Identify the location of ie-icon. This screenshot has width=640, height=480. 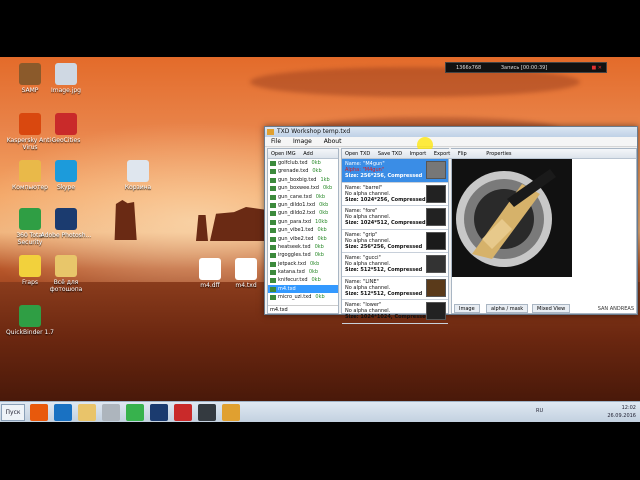
(63, 412).